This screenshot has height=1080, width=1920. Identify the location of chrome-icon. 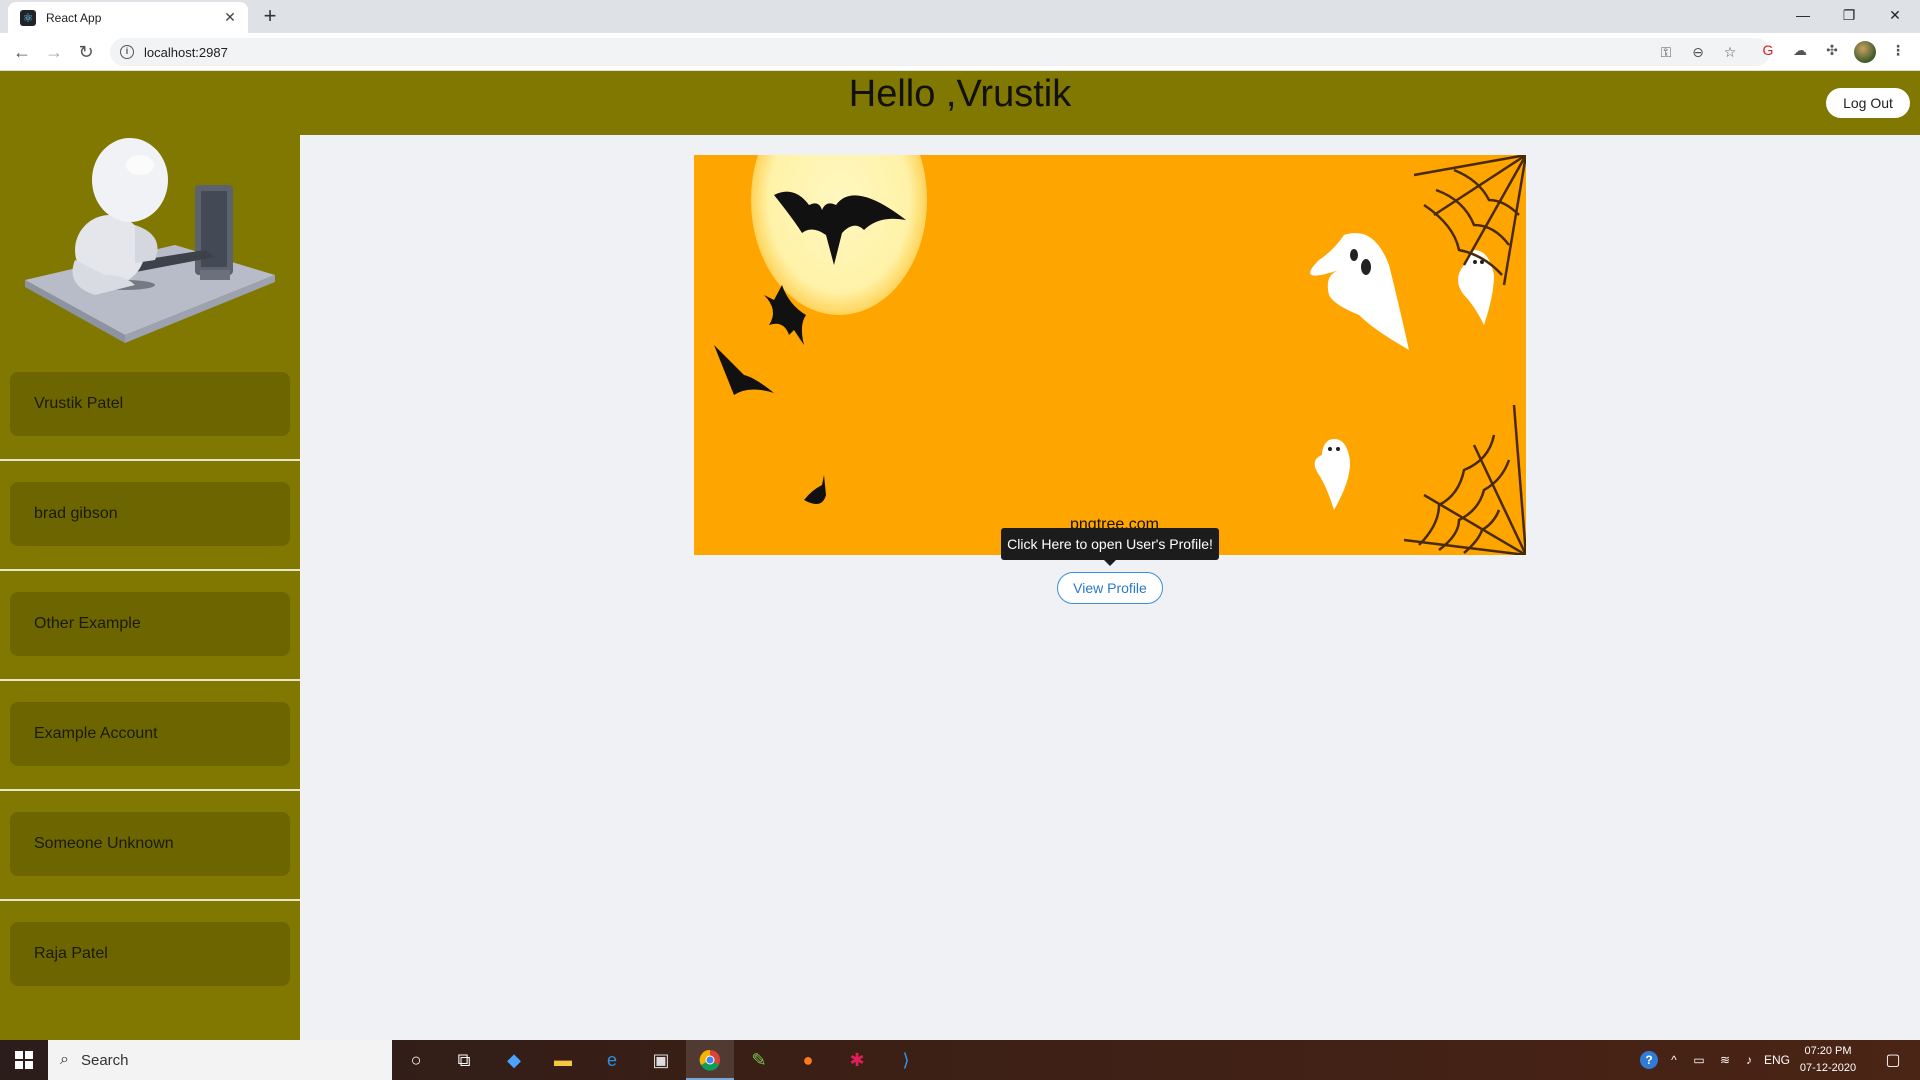
(710, 1060).